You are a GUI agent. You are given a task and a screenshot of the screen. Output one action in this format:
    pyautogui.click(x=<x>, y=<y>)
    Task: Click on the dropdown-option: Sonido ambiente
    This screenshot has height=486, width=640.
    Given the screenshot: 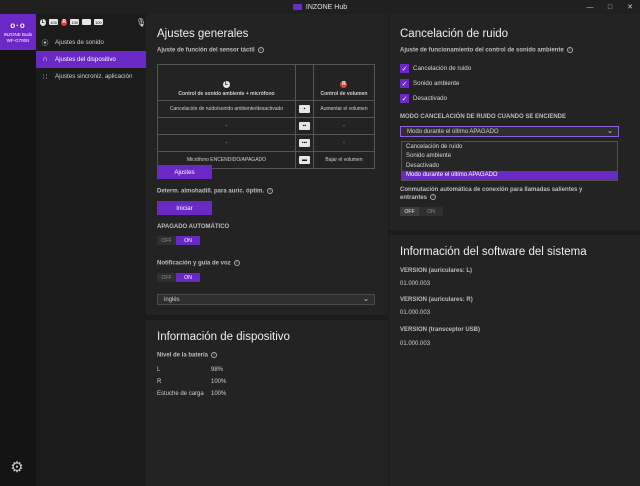 What is the action you would take?
    pyautogui.click(x=509, y=157)
    